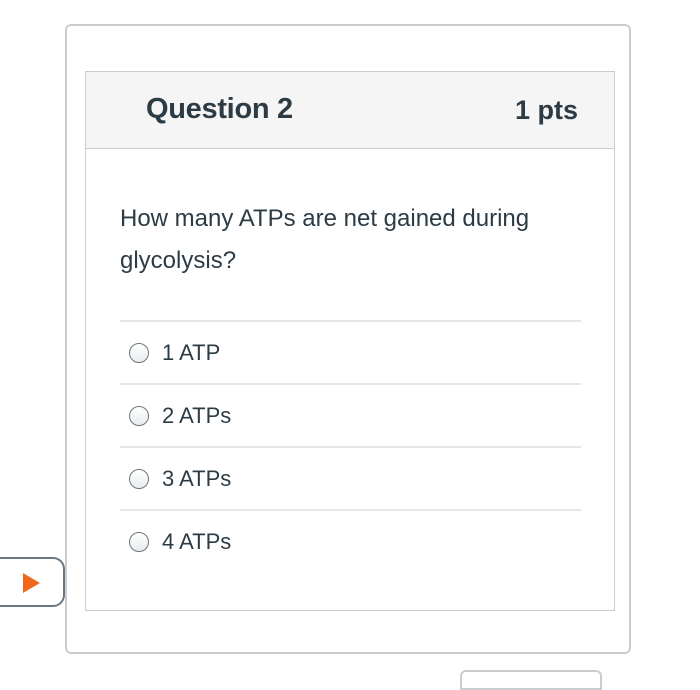 This screenshot has height=690, width=700. I want to click on answer-label-2: 2 ATPs, so click(196, 416).